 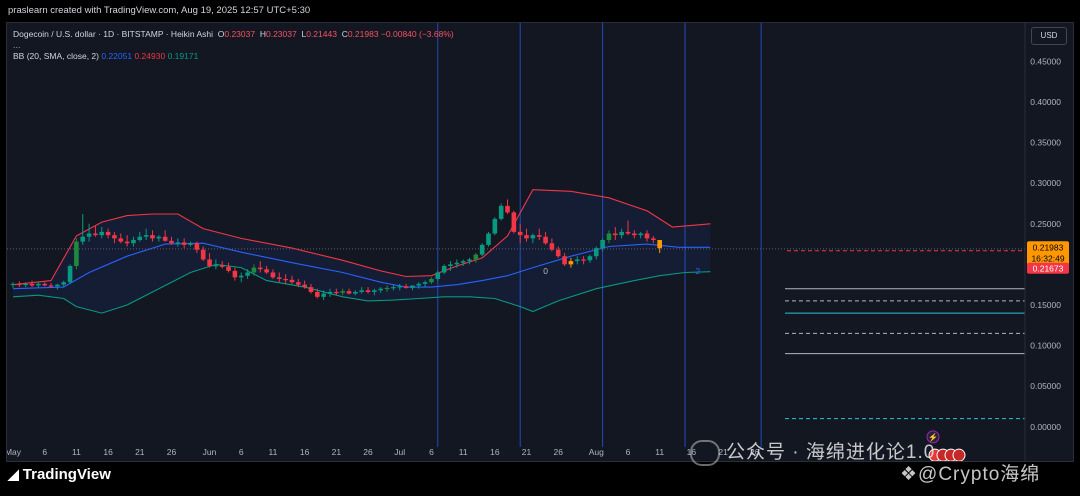 What do you see at coordinates (1045, 386) in the screenshot?
I see `price-tick-label: 0.05000` at bounding box center [1045, 386].